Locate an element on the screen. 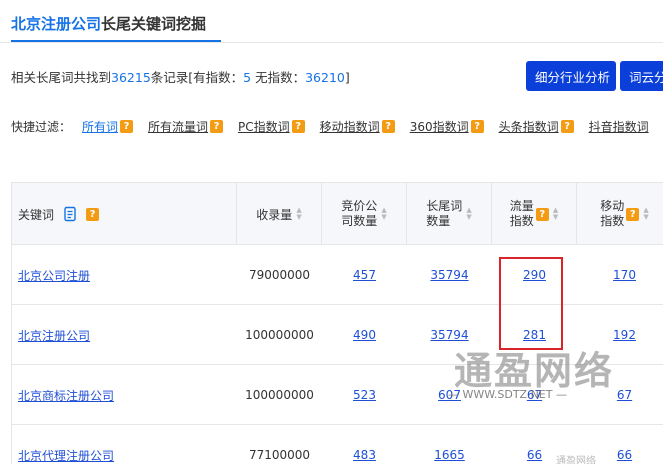 The height and width of the screenshot is (464, 663). quick-filter-label: 快捷过滤： is located at coordinates (41, 127).